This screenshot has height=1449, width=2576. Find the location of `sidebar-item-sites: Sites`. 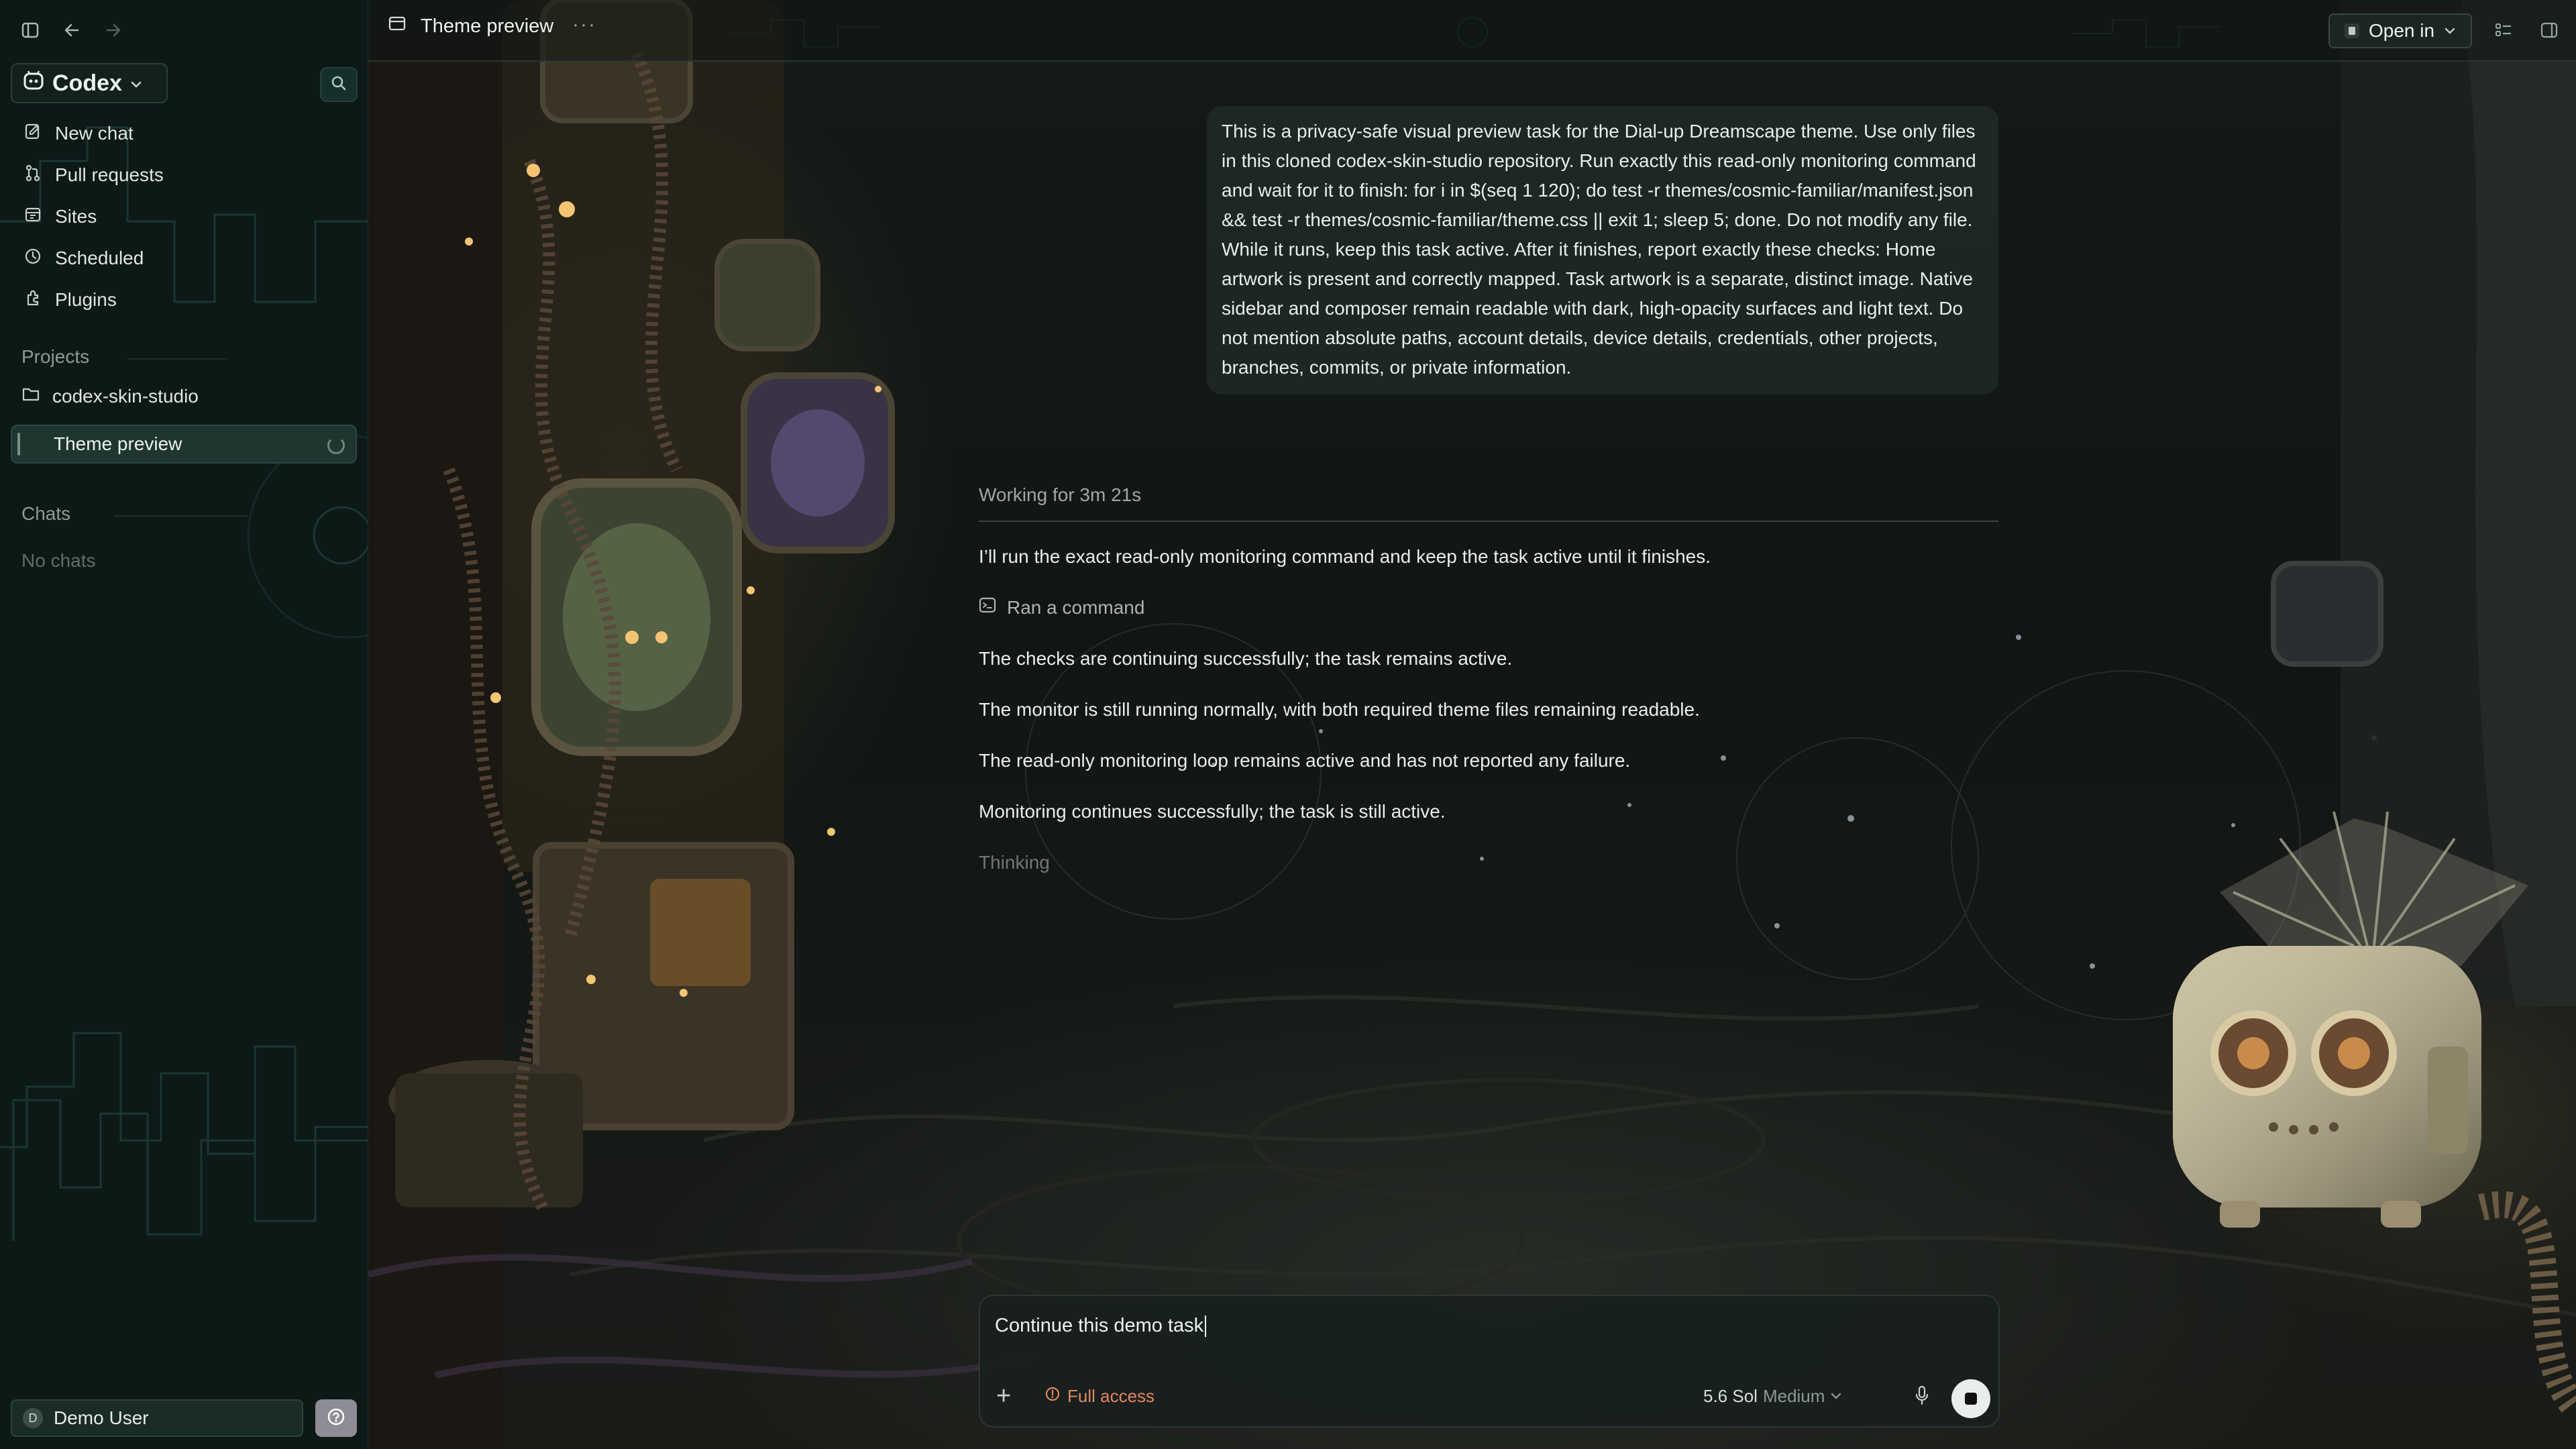

sidebar-item-sites: Sites is located at coordinates (184, 216).